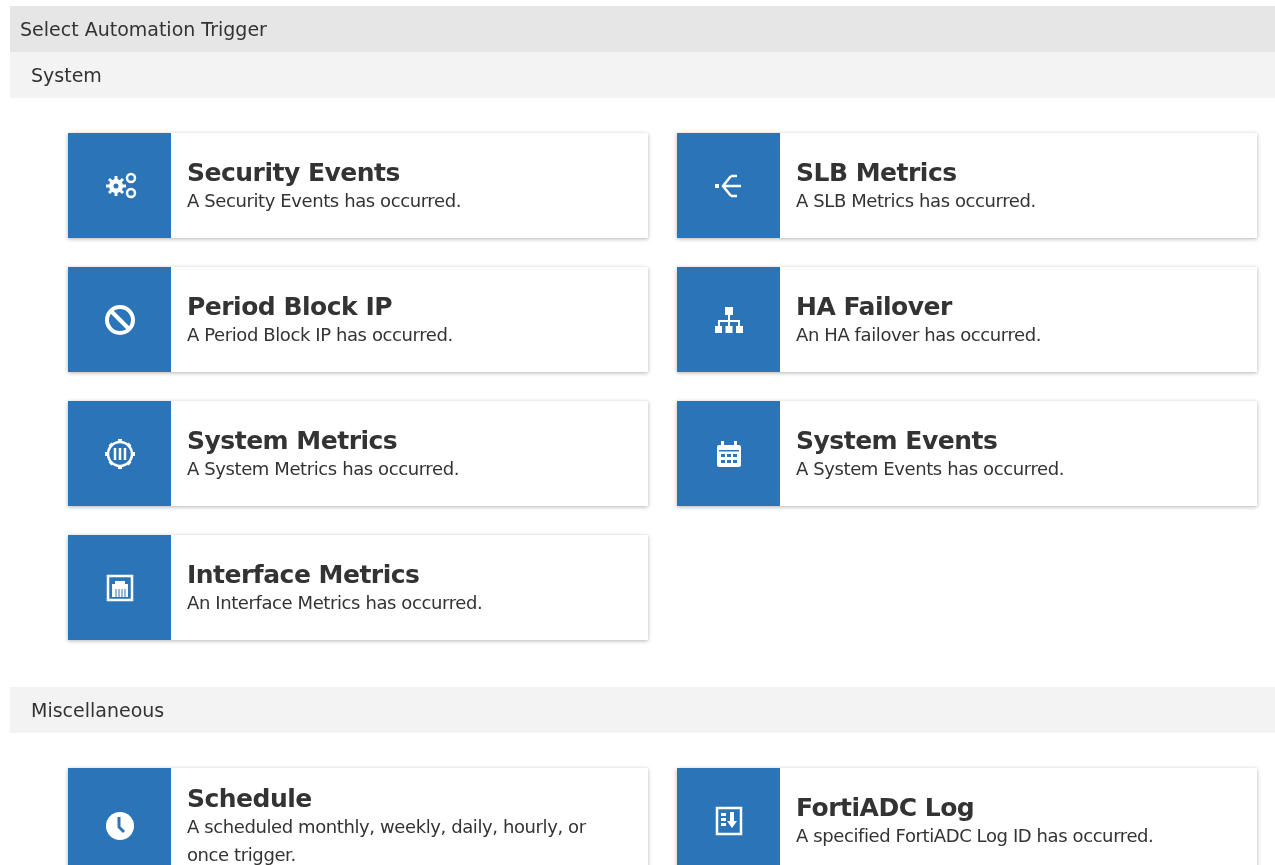  What do you see at coordinates (293, 440) in the screenshot?
I see `card-title: System Metrics` at bounding box center [293, 440].